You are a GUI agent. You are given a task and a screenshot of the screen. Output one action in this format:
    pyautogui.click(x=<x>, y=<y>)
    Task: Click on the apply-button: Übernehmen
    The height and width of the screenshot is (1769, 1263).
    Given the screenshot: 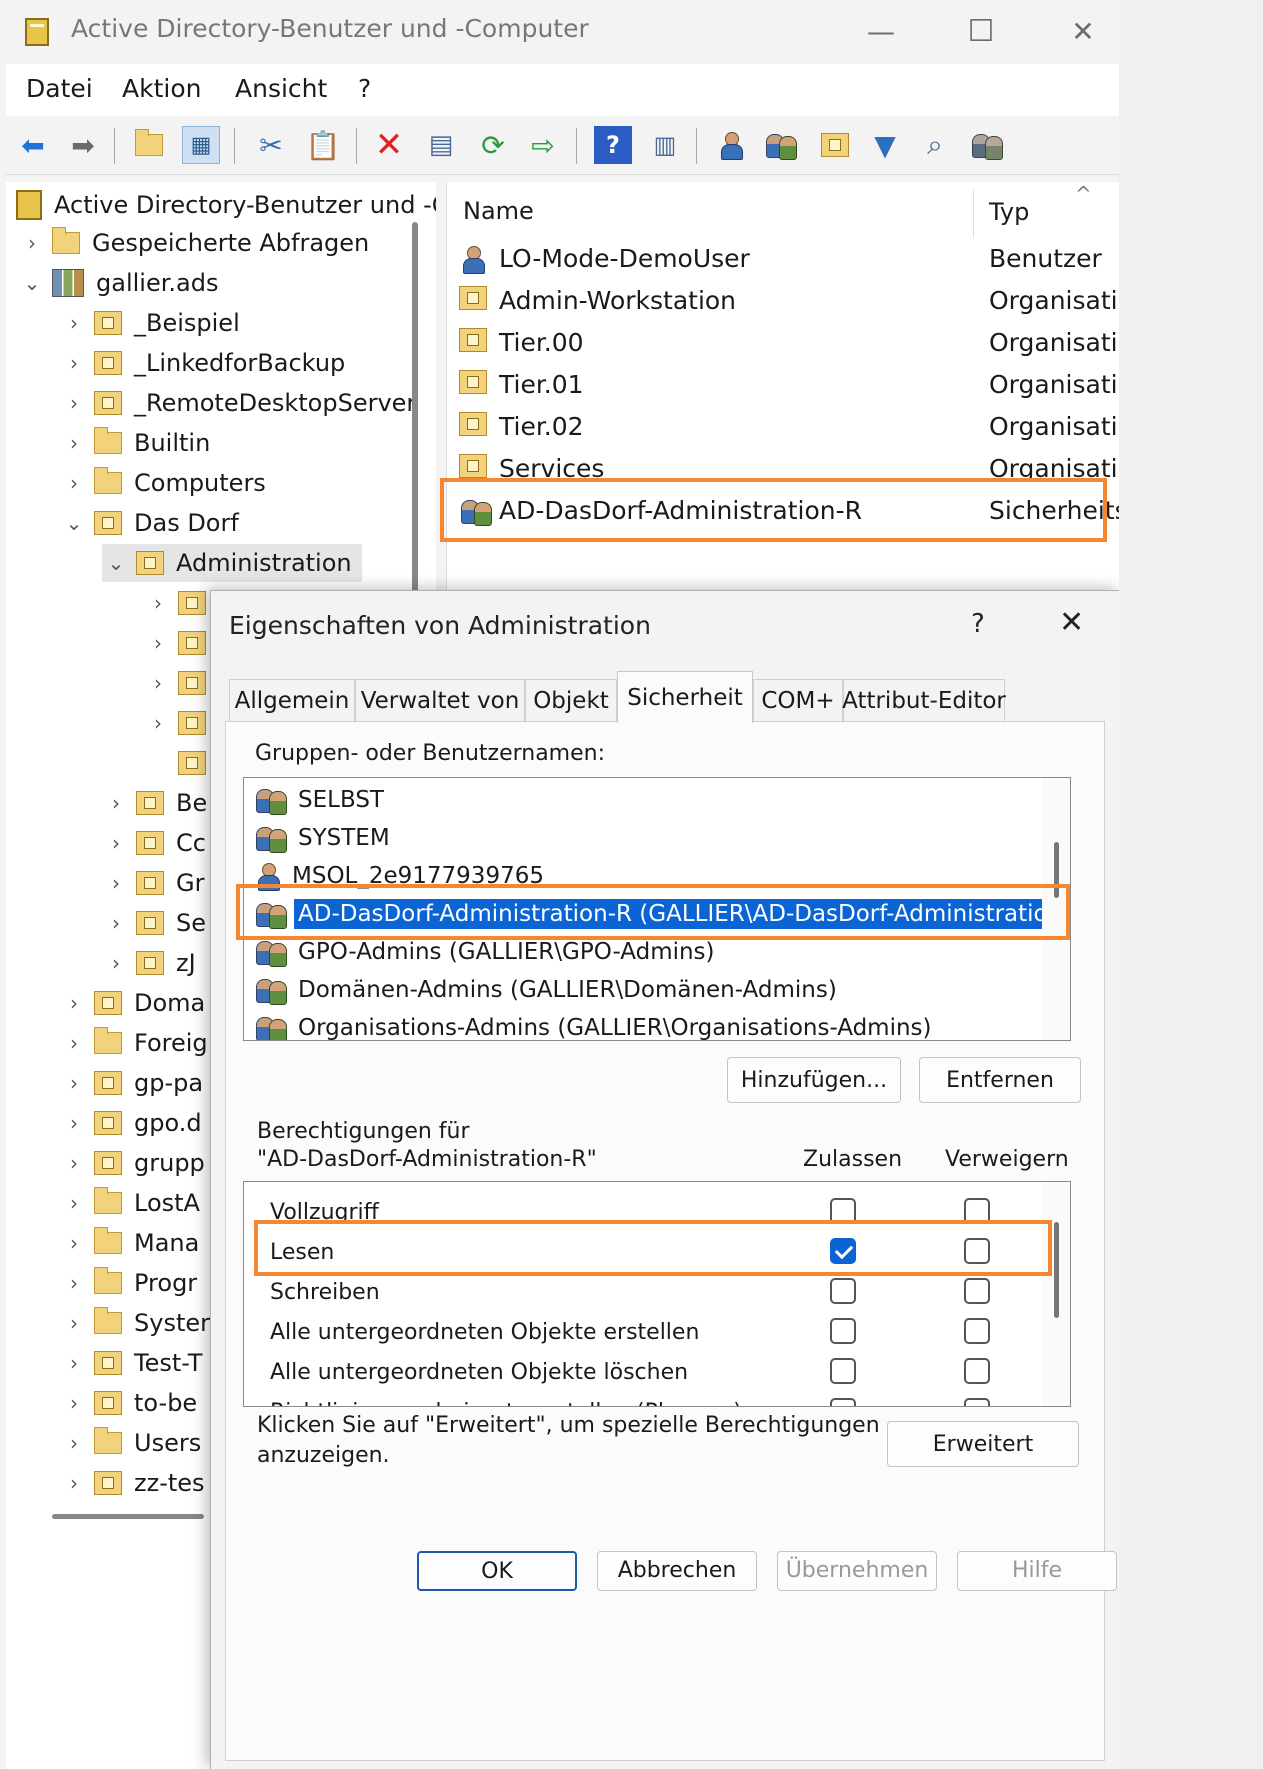 What is the action you would take?
    pyautogui.click(x=857, y=1571)
    